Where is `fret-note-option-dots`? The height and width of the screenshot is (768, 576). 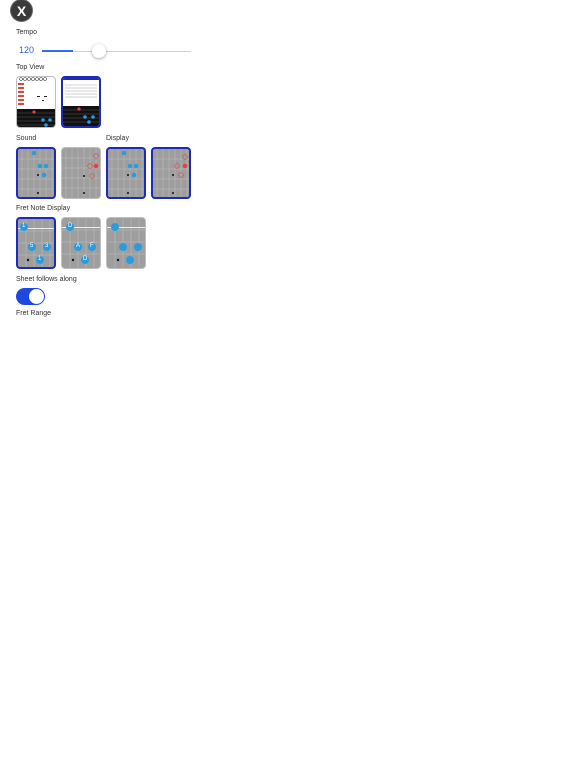
fret-note-option-dots is located at coordinates (126, 243).